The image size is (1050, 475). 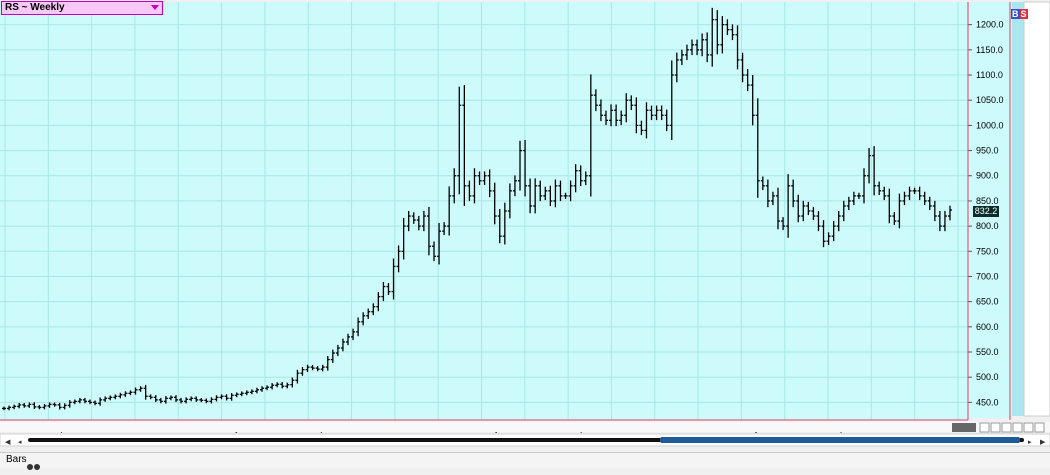 I want to click on last-price-marker: 832.2, so click(x=986, y=211).